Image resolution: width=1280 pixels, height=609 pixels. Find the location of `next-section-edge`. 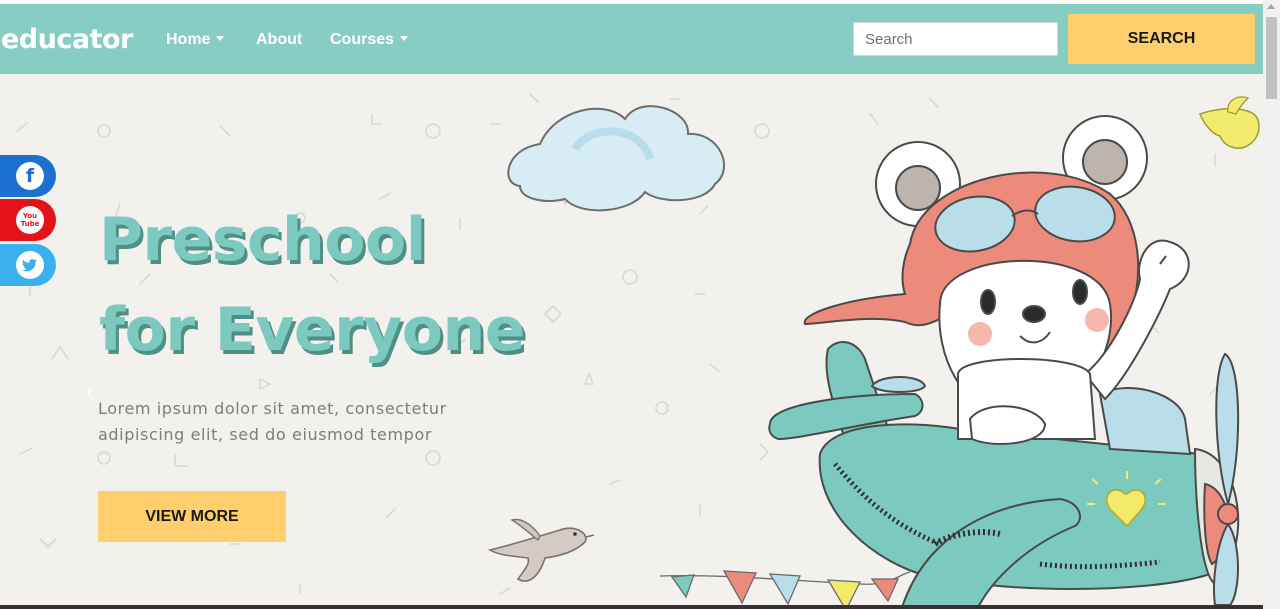

next-section-edge is located at coordinates (631, 607).